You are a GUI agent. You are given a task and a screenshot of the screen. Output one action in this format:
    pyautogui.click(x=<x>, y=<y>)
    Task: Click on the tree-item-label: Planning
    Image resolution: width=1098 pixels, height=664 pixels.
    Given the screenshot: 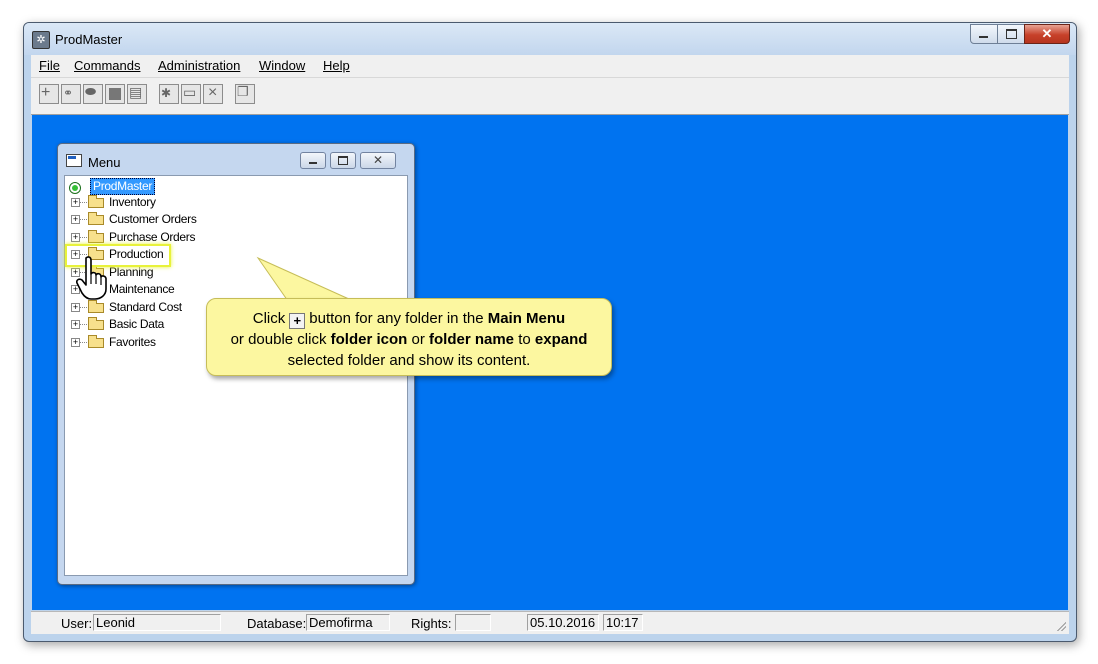 What is the action you would take?
    pyautogui.click(x=131, y=272)
    